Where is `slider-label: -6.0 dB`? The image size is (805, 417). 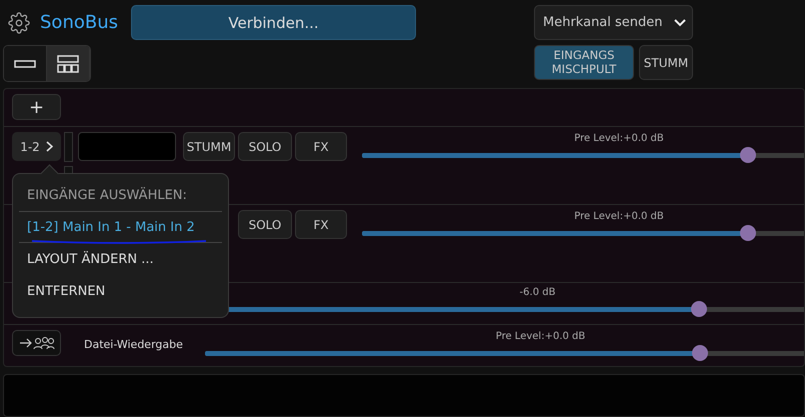
slider-label: -6.0 dB is located at coordinates (538, 293).